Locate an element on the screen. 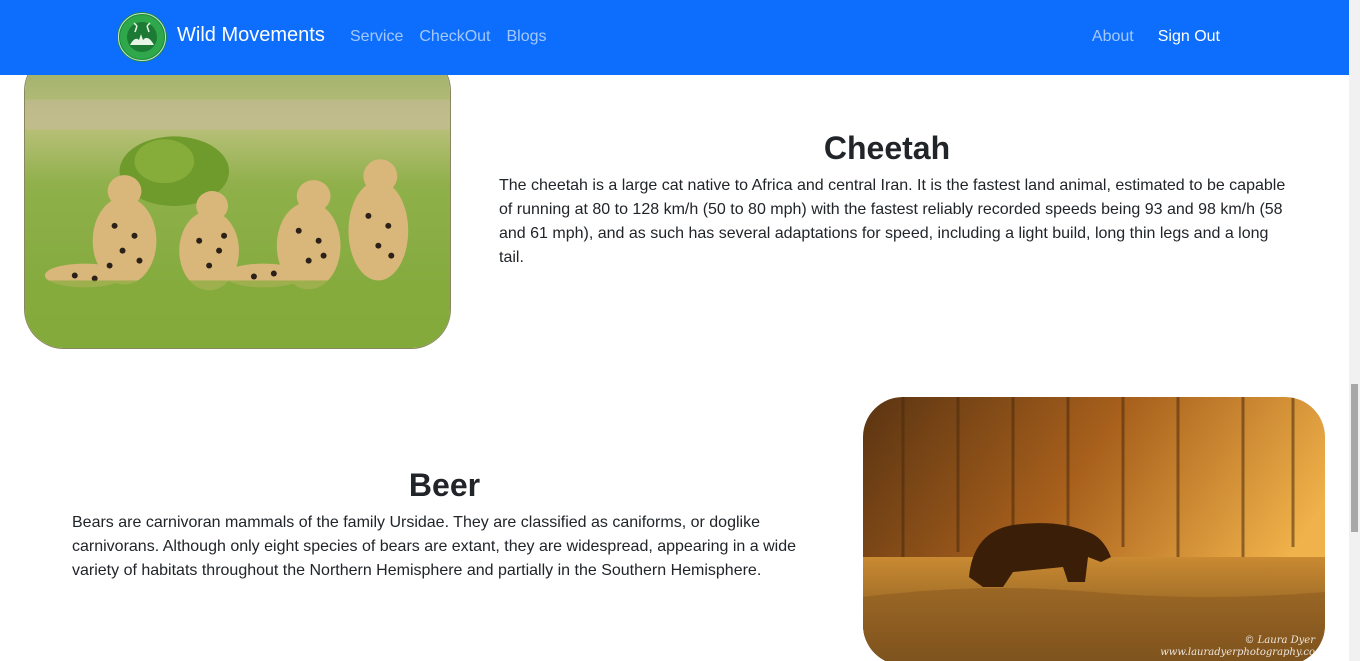 This screenshot has width=1360, height=661. cheetah-title: Cheetah is located at coordinates (887, 148).